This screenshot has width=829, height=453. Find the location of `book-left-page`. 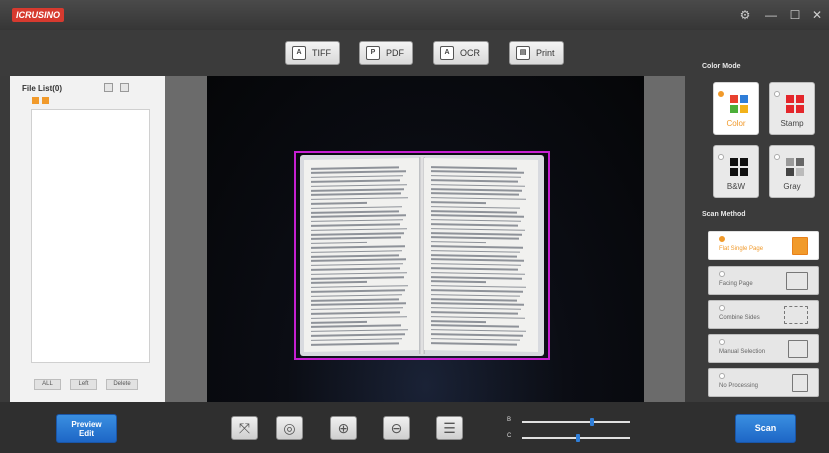

book-left-page is located at coordinates (362, 255).